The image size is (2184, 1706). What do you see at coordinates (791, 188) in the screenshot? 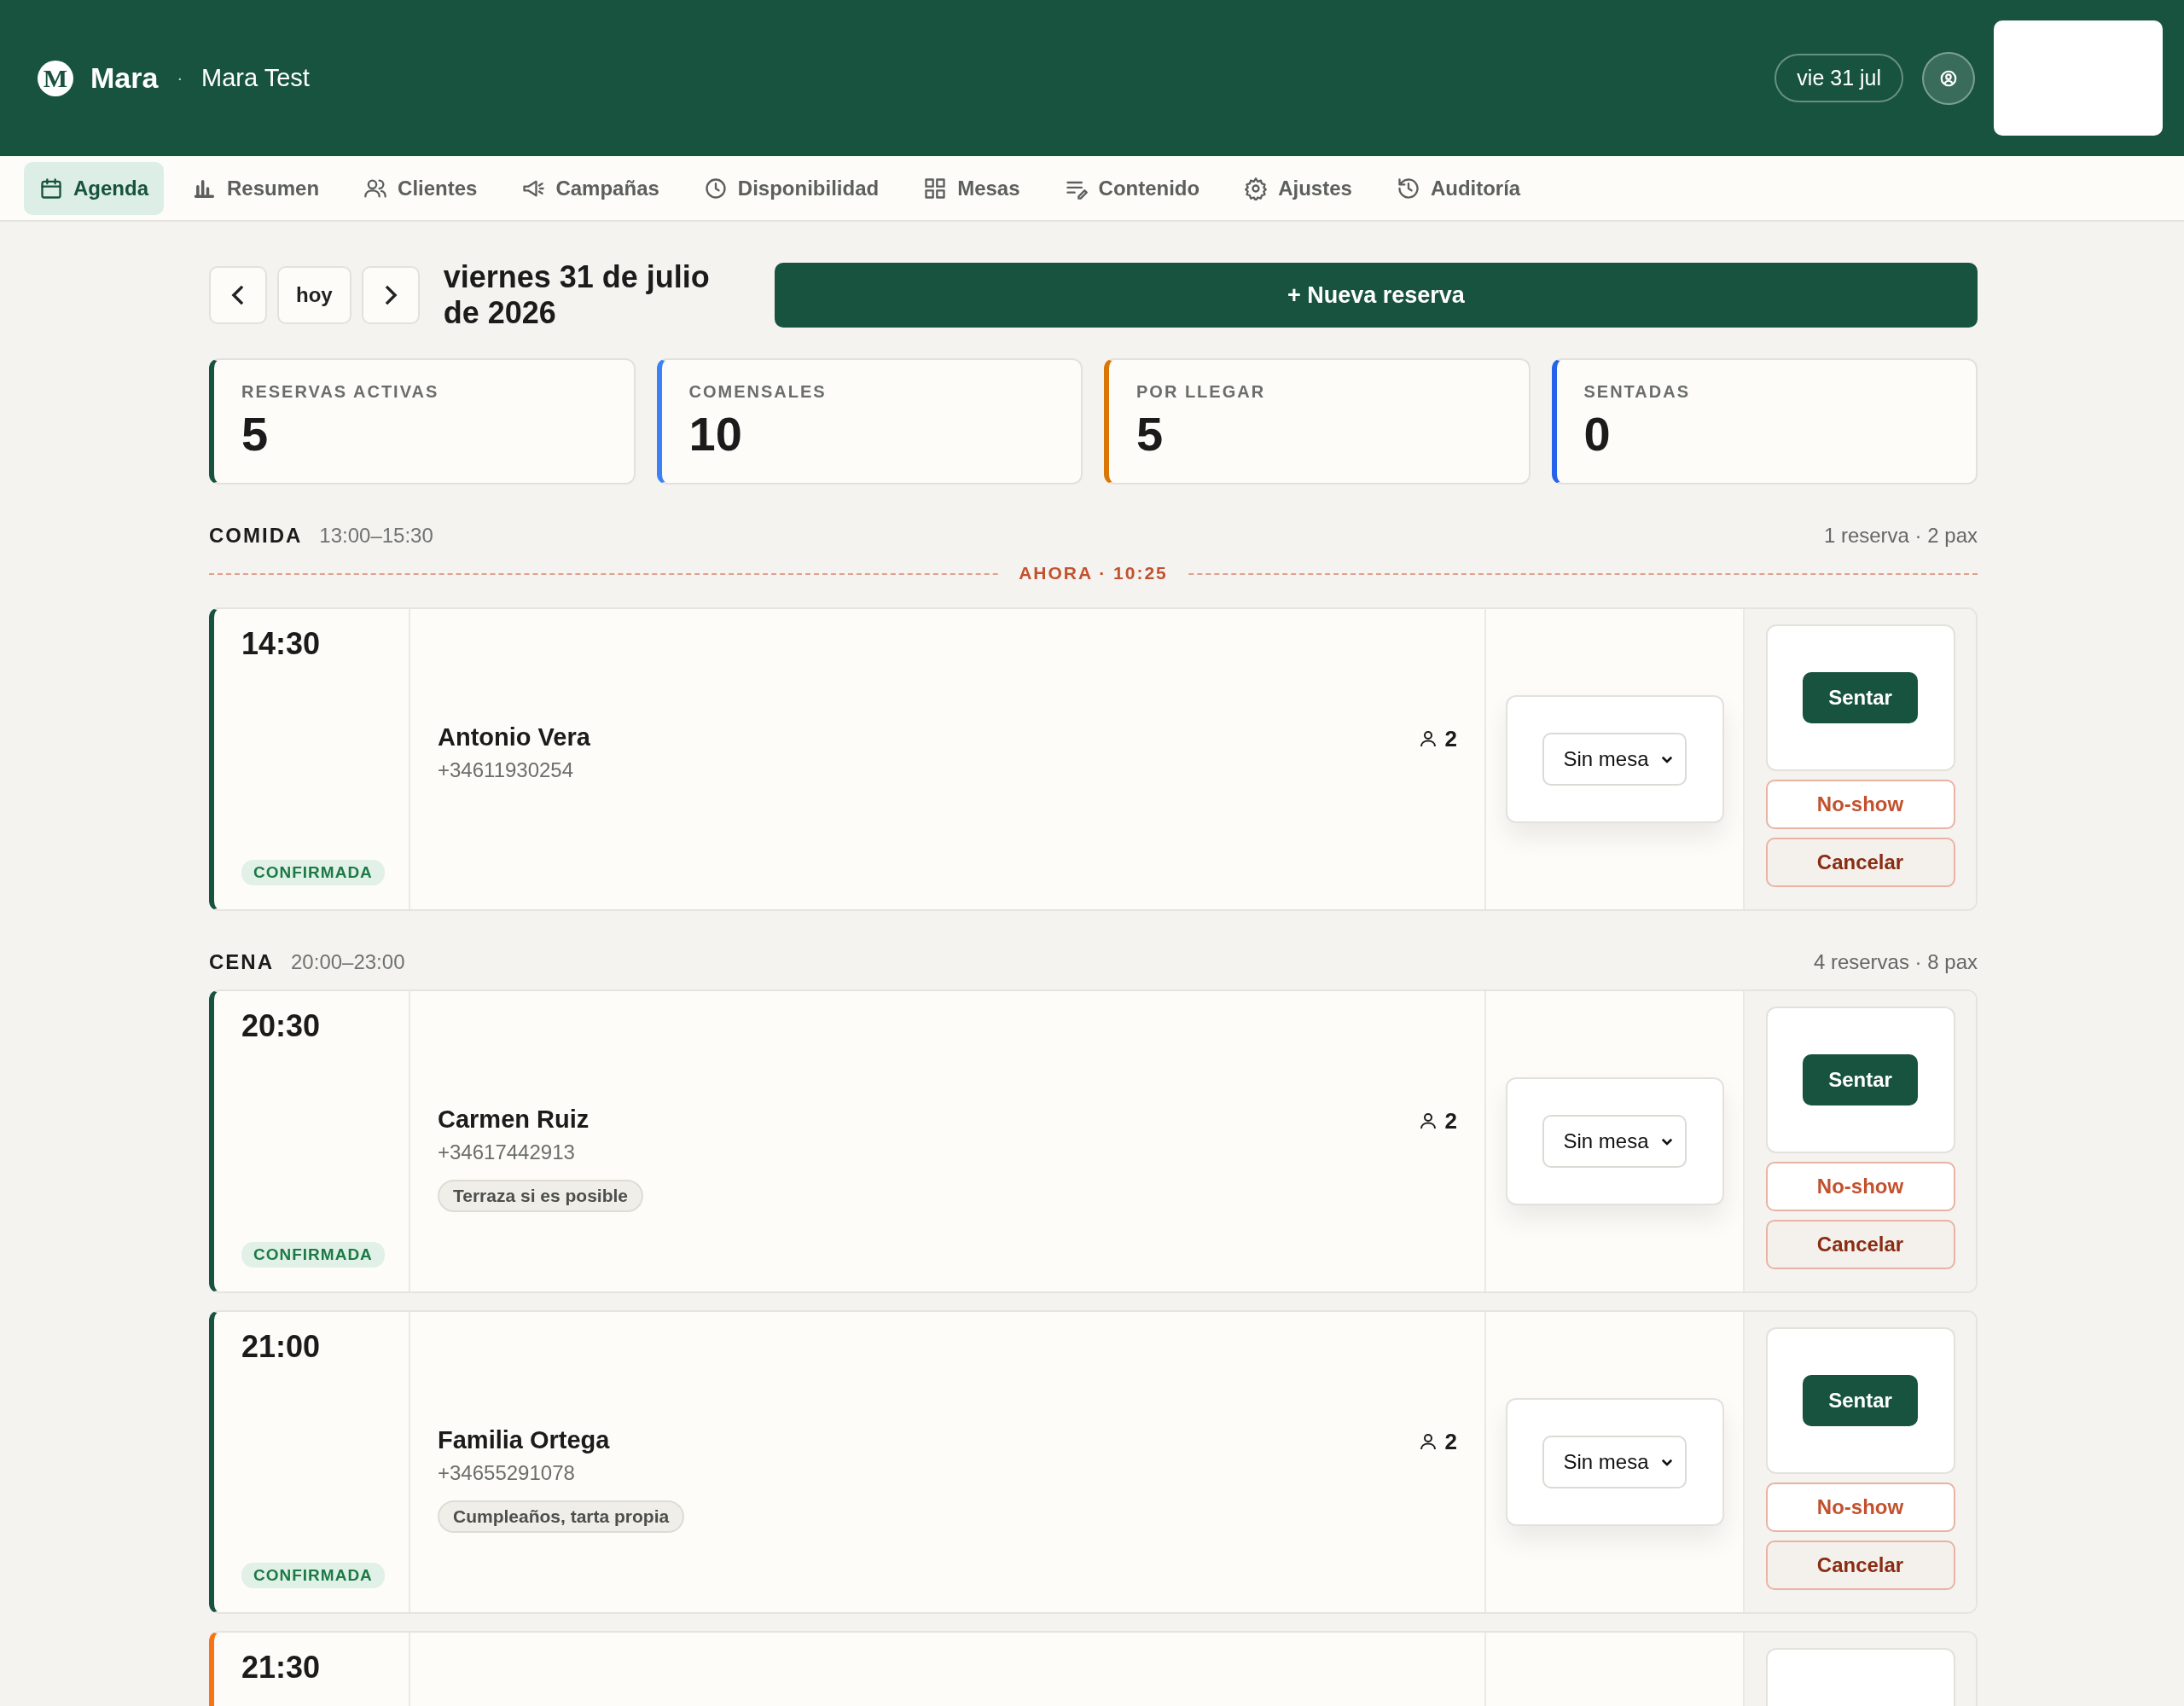
I see `nav-tab: Disponibilidad` at bounding box center [791, 188].